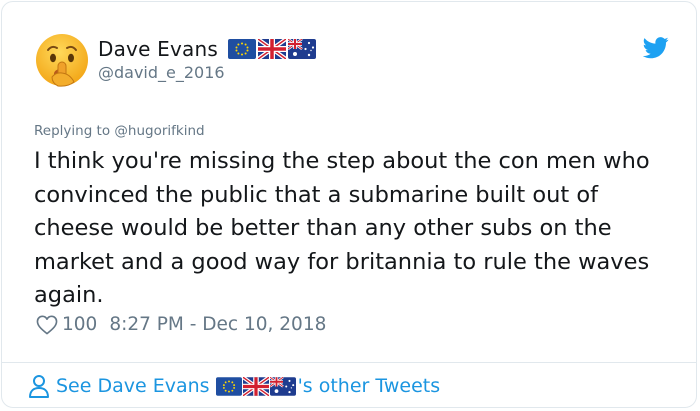 The height and width of the screenshot is (411, 700). What do you see at coordinates (119, 131) in the screenshot?
I see `reply-context: Replying to @hugorifkind` at bounding box center [119, 131].